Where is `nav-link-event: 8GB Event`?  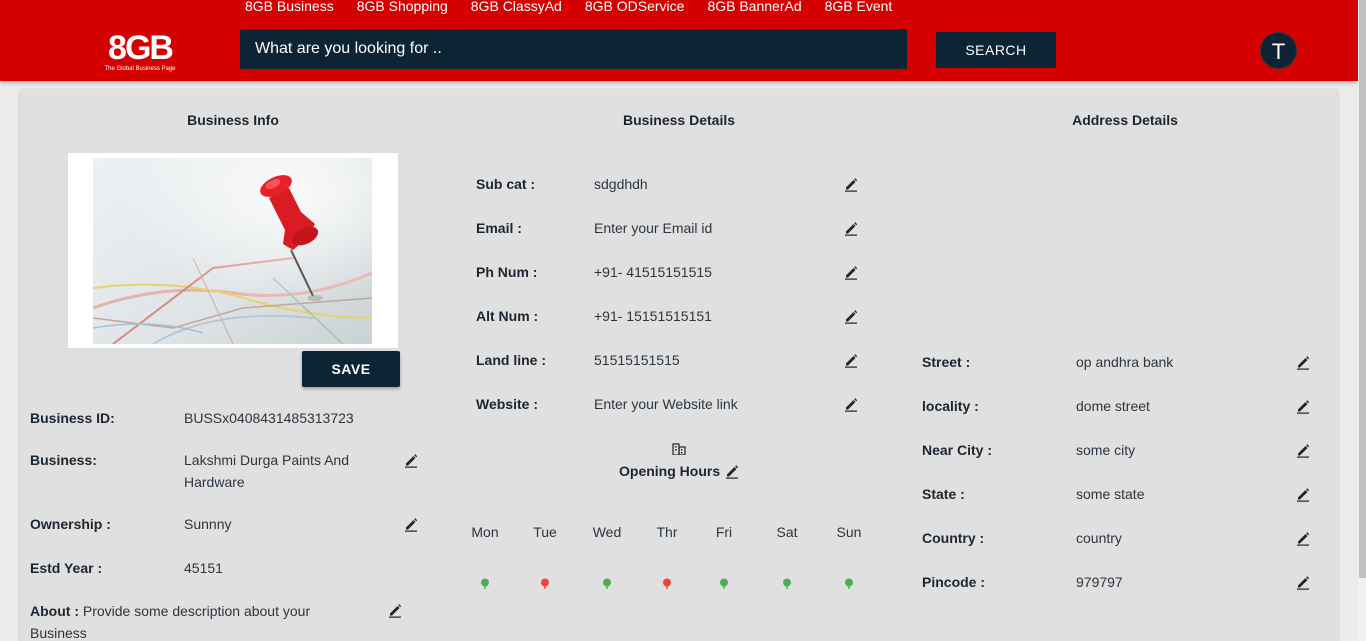 nav-link-event: 8GB Event is located at coordinates (859, 7).